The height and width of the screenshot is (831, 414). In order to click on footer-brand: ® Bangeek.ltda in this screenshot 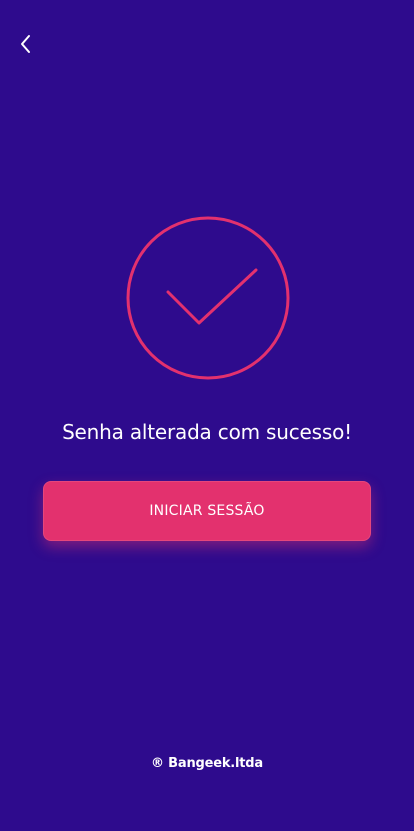, I will do `click(207, 763)`.